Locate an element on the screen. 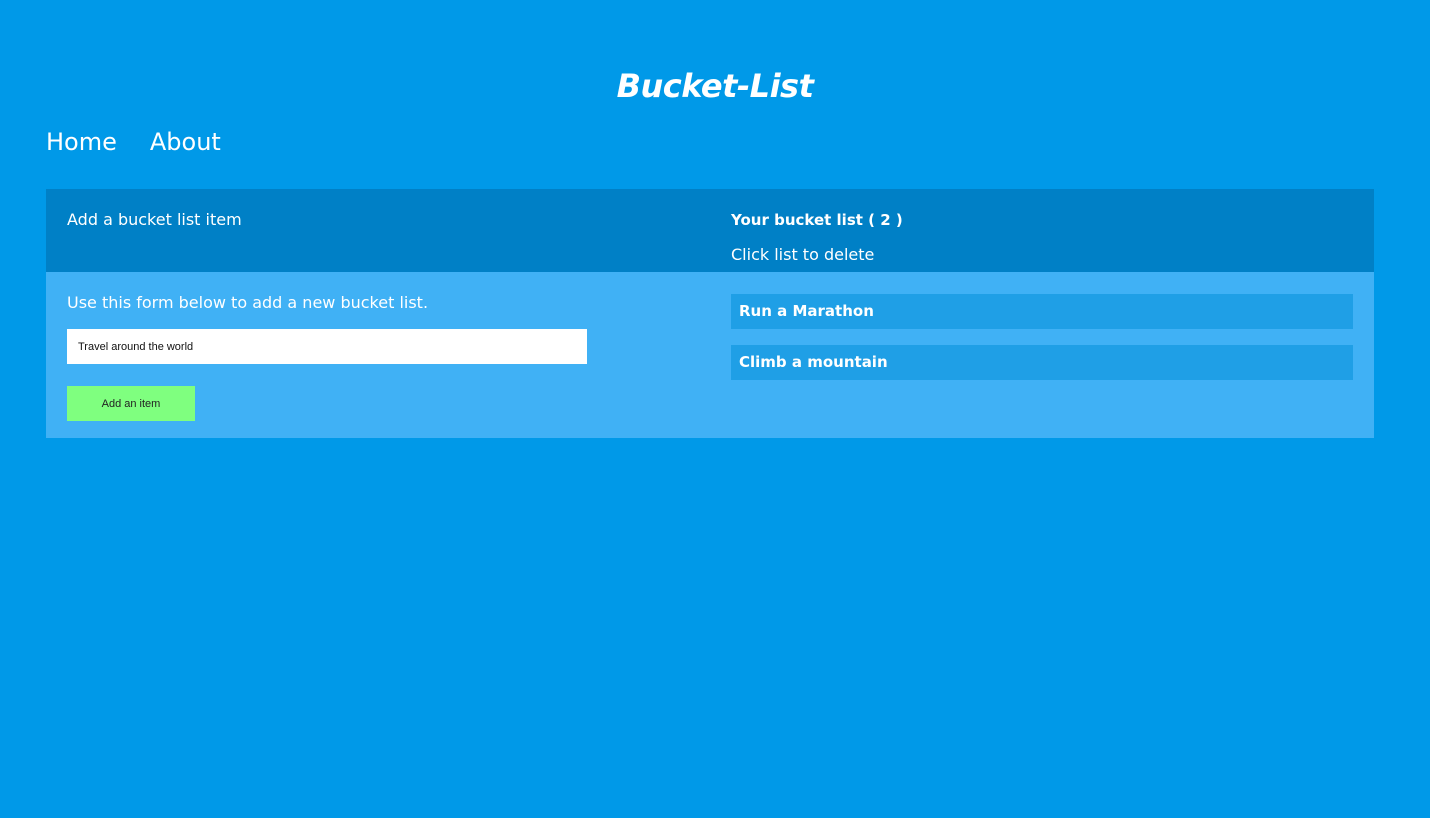 This screenshot has height=818, width=1430. add-item-button: Add an item is located at coordinates (131, 403).